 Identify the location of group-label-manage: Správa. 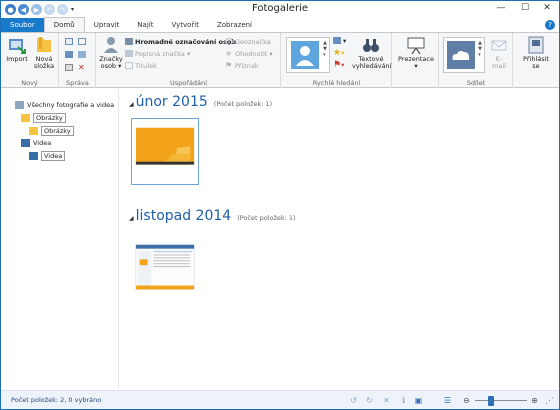
(77, 83).